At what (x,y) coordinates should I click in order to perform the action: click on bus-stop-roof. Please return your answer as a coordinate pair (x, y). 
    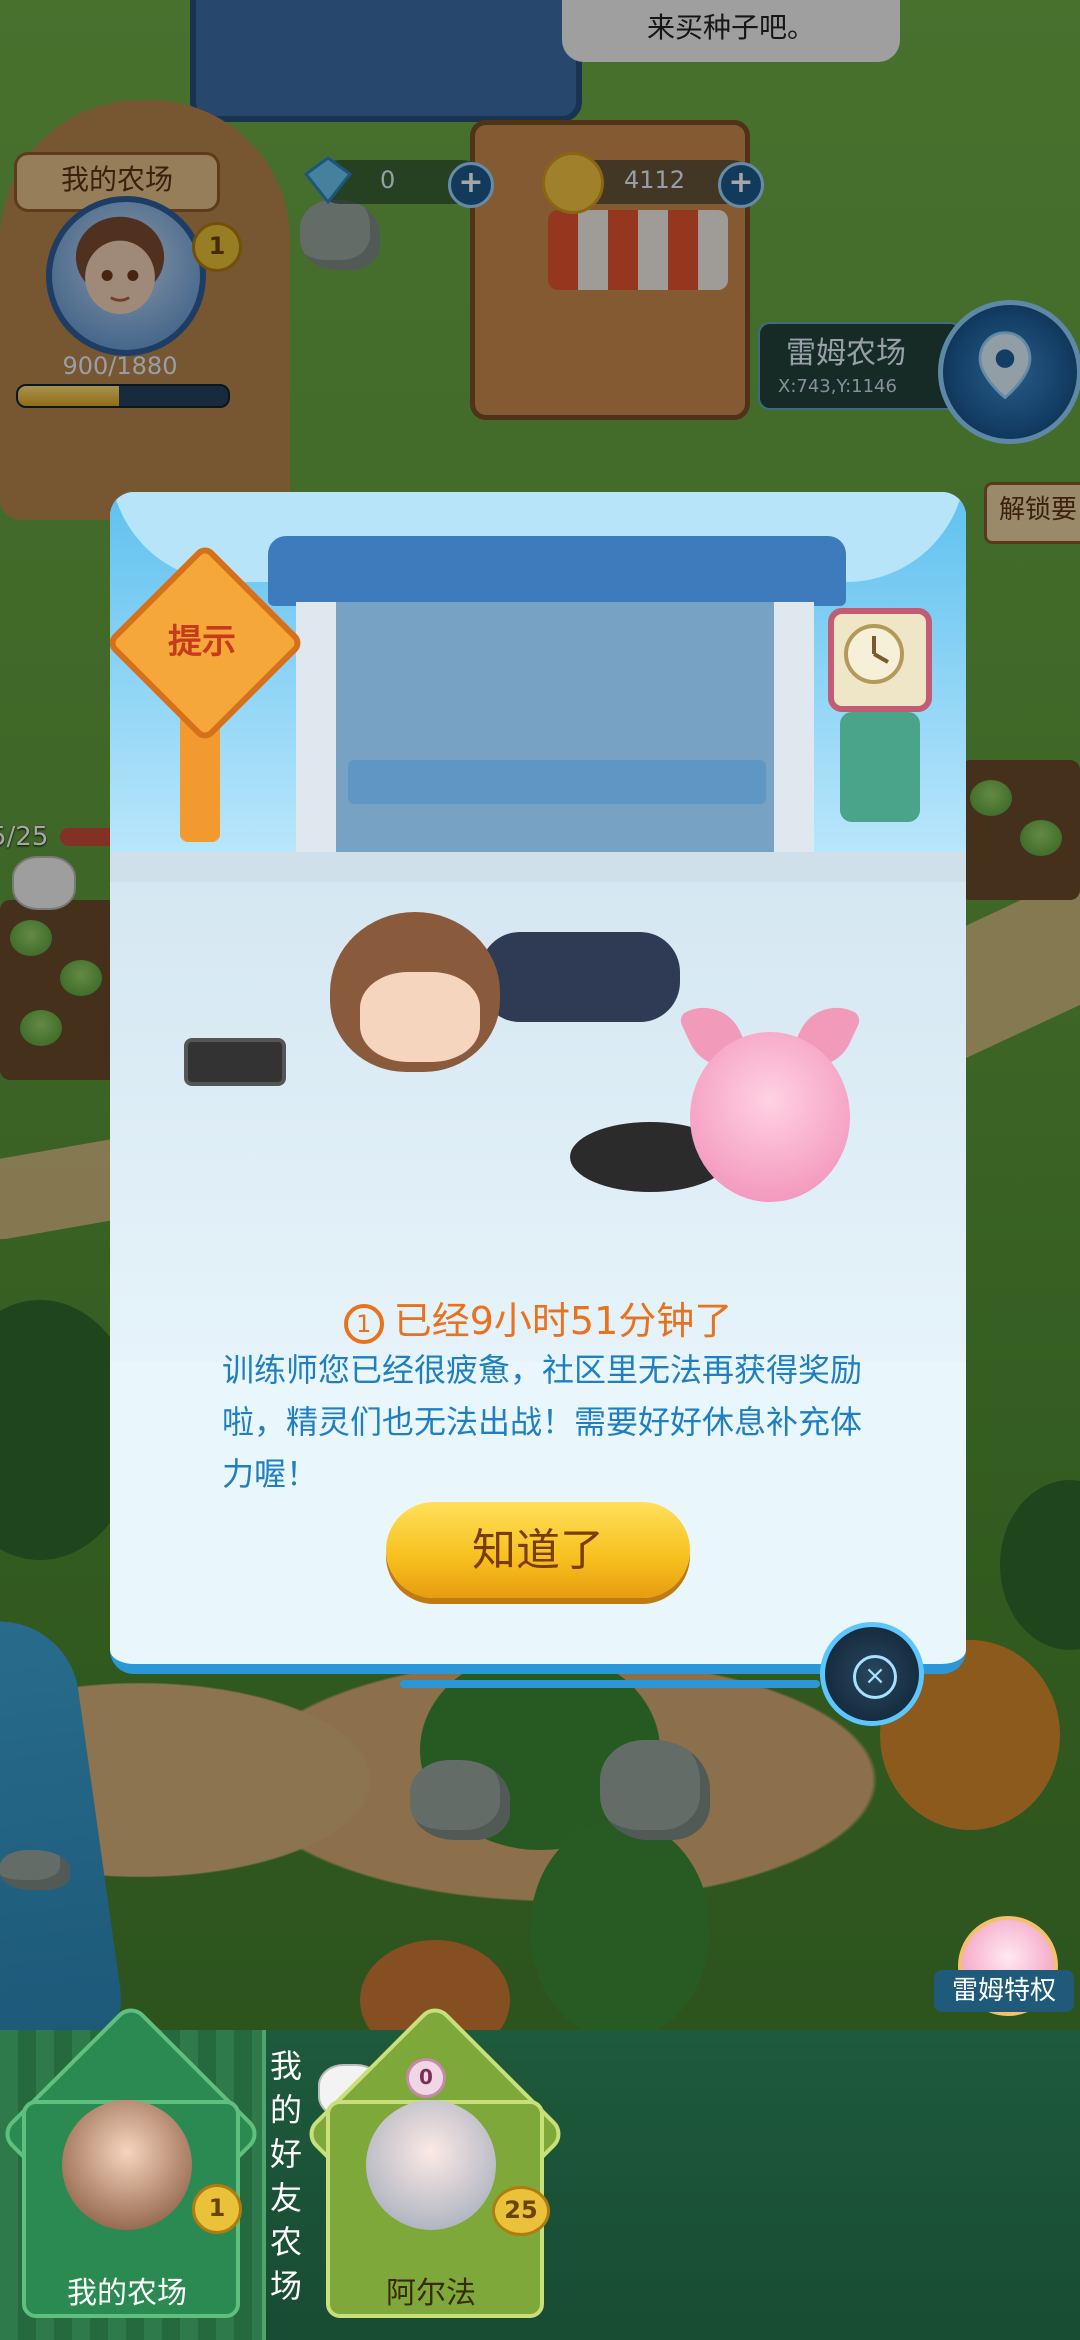
    Looking at the image, I should click on (557, 571).